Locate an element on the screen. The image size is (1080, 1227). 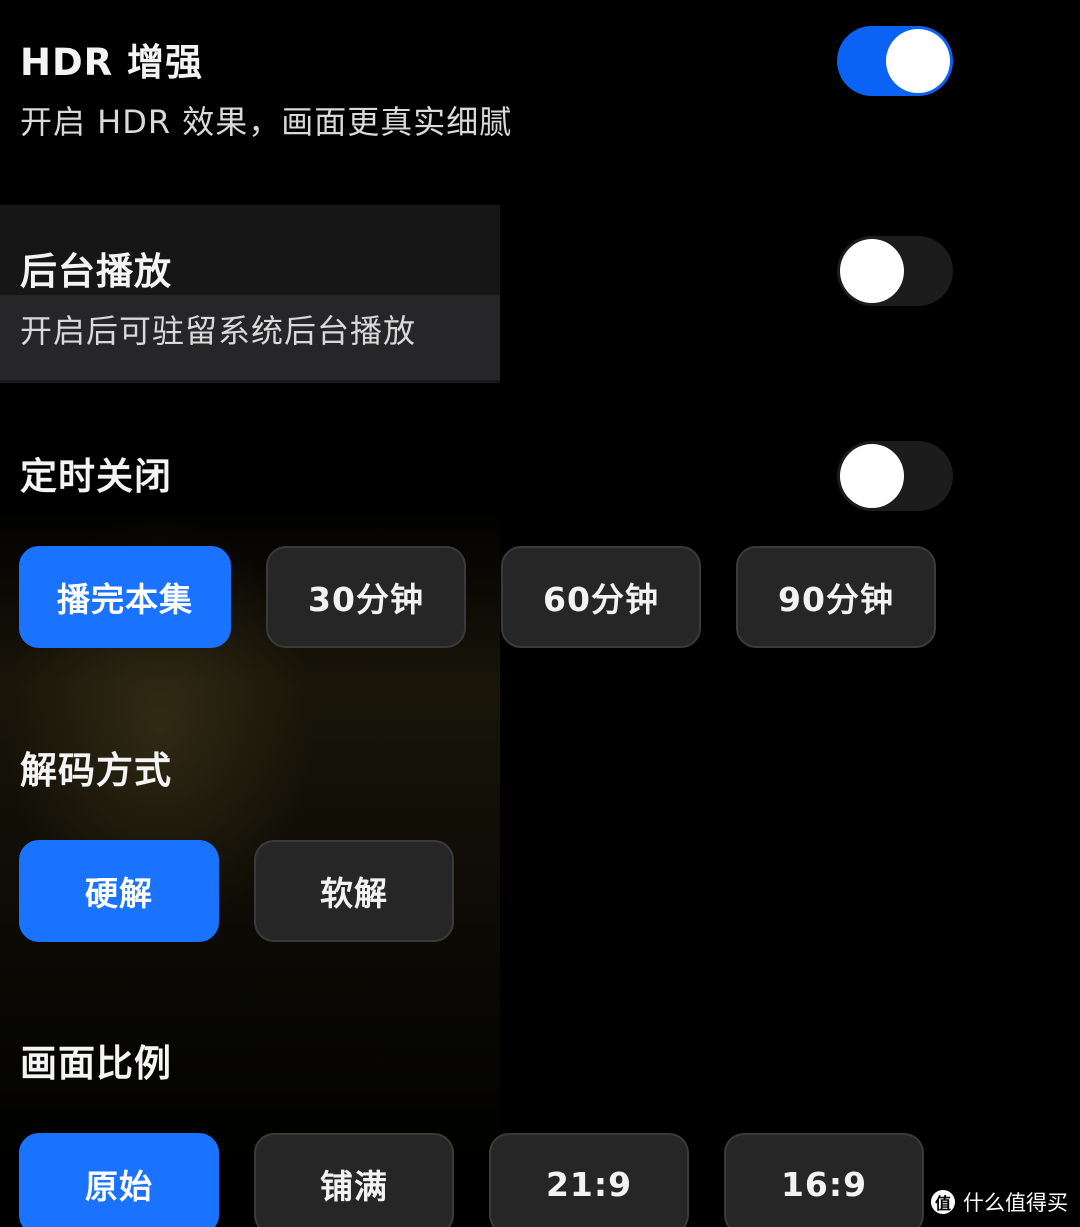
sleep-option-end-of-episode: 播完本集 is located at coordinates (125, 597).